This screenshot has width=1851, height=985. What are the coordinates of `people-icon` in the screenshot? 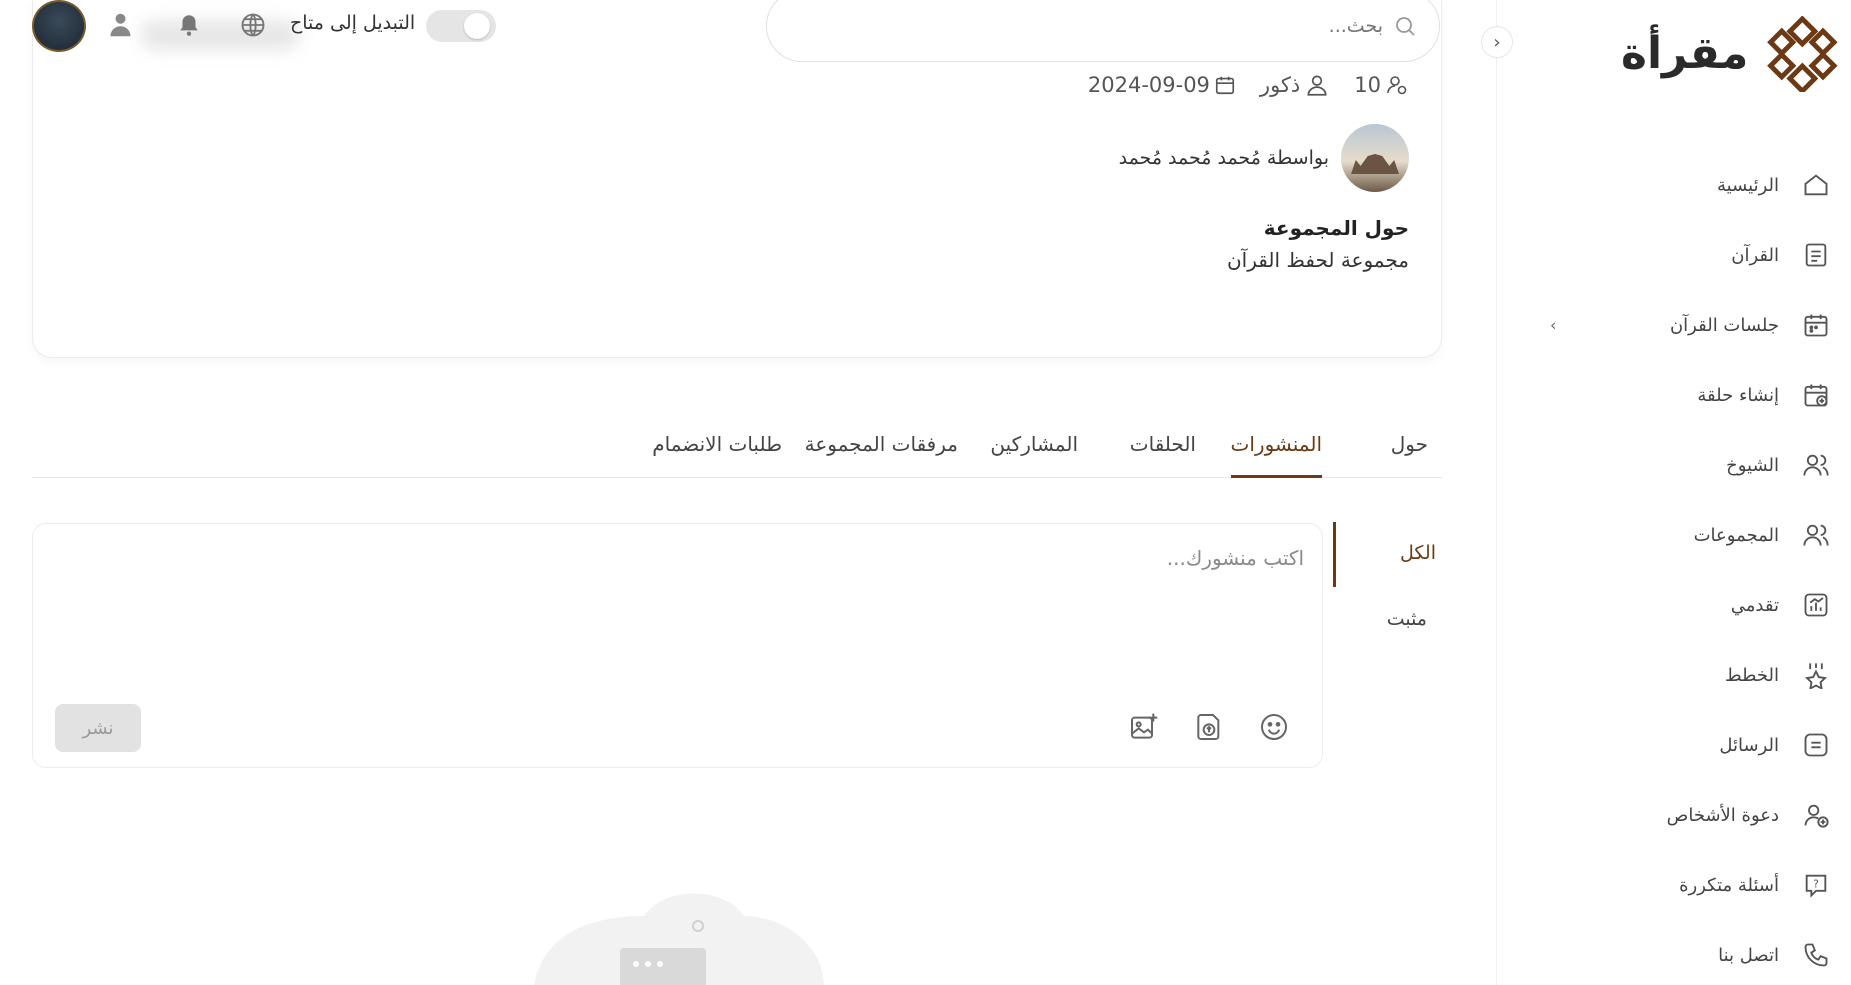 It's located at (1816, 465).